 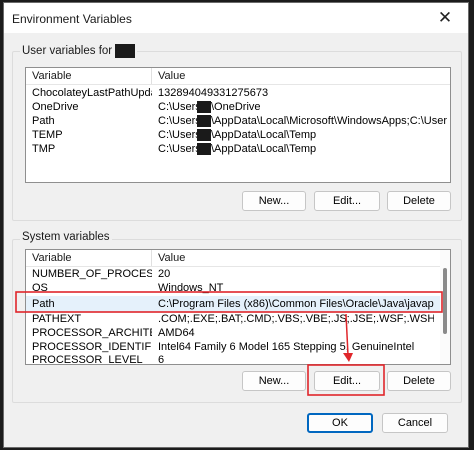 What do you see at coordinates (176, 333) in the screenshot?
I see `variable-value: AMD64` at bounding box center [176, 333].